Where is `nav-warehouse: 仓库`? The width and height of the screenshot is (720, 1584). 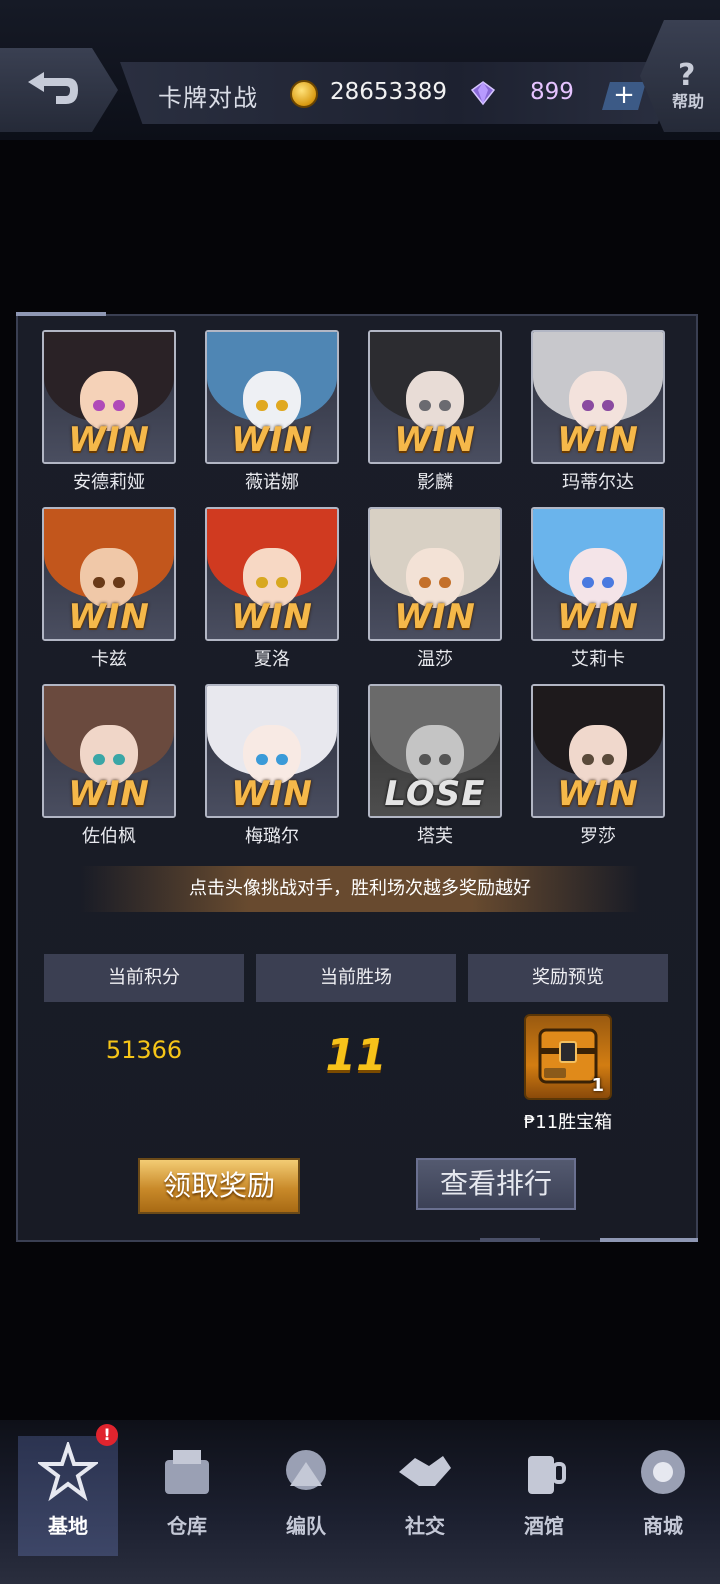 nav-warehouse: 仓库 is located at coordinates (187, 1496).